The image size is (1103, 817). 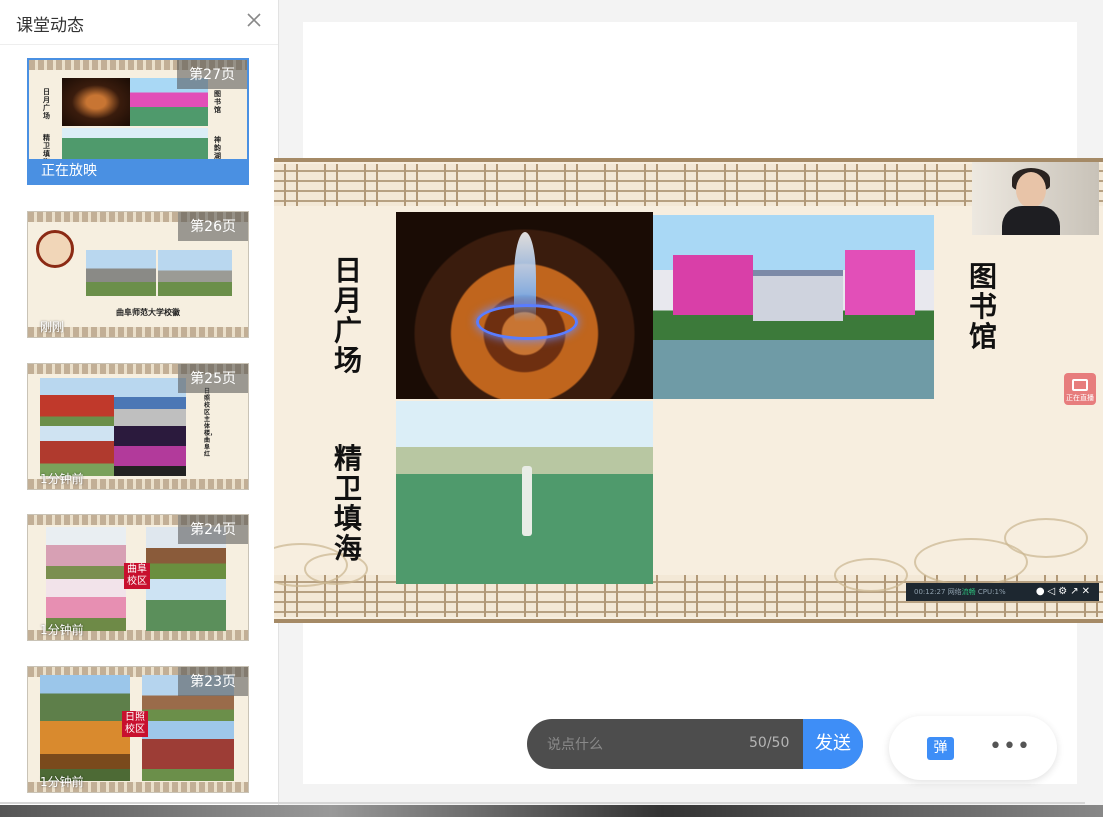 I want to click on slide-thumbnail-25: 日照校区主体楼，曲阜红 第25页 1分钟前, so click(x=138, y=426).